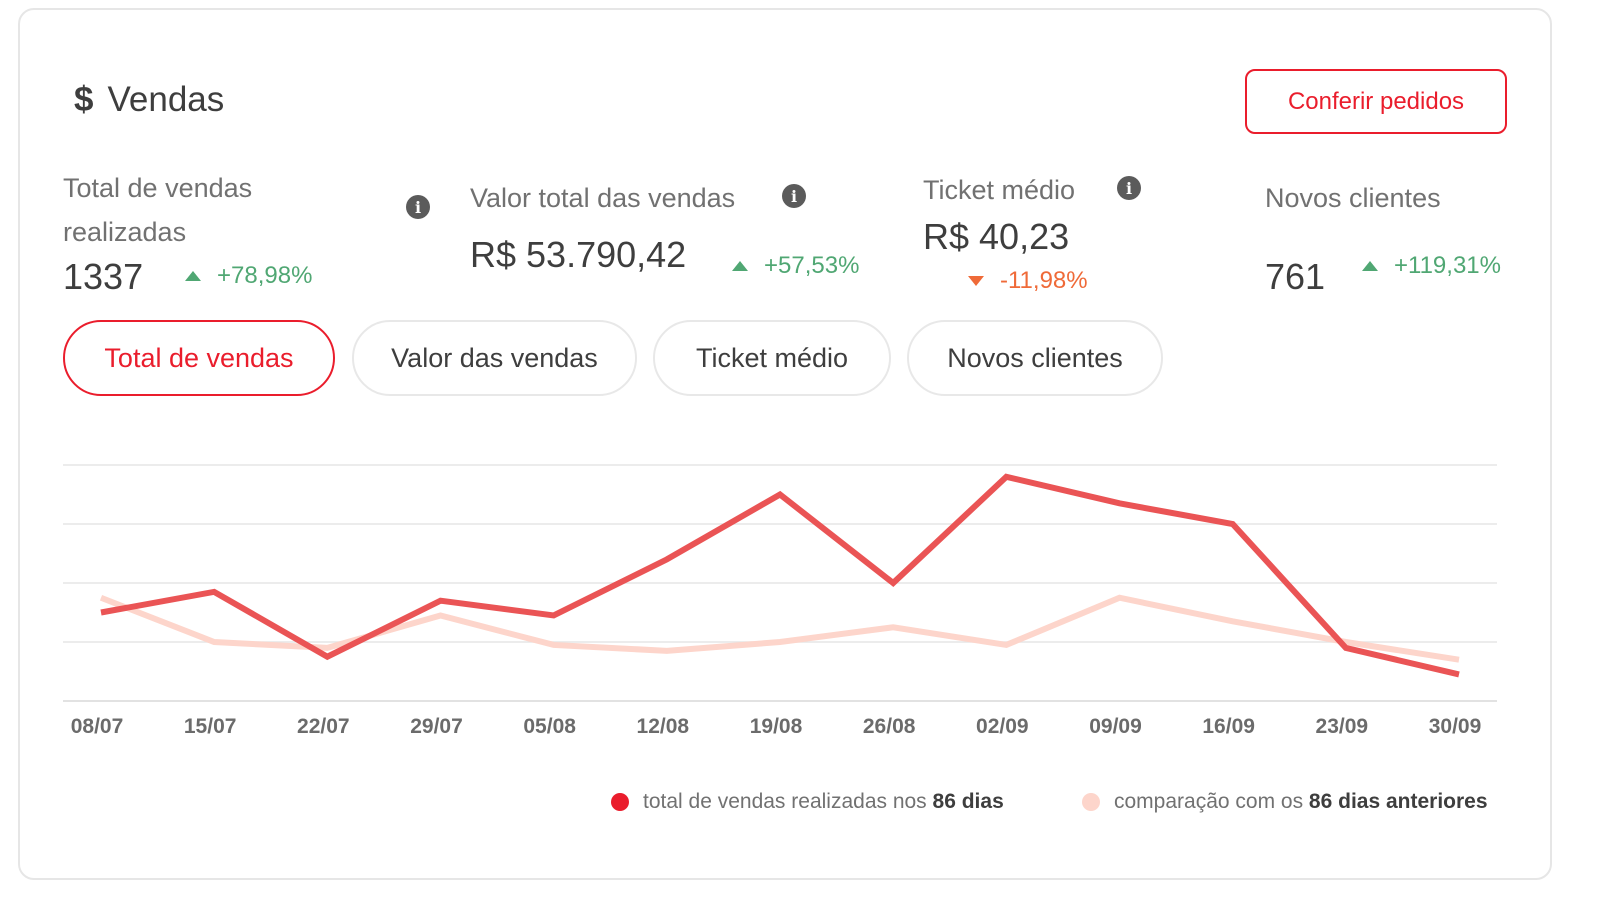  Describe the element at coordinates (1455, 726) in the screenshot. I see `x-tick-label: 30/09` at that location.